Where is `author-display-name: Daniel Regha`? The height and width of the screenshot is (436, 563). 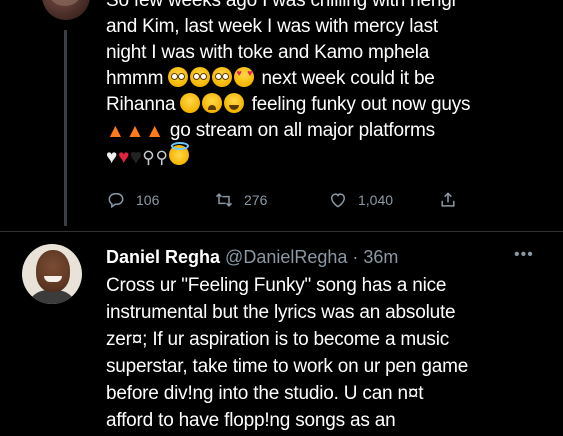
author-display-name: Daniel Regha is located at coordinates (163, 257).